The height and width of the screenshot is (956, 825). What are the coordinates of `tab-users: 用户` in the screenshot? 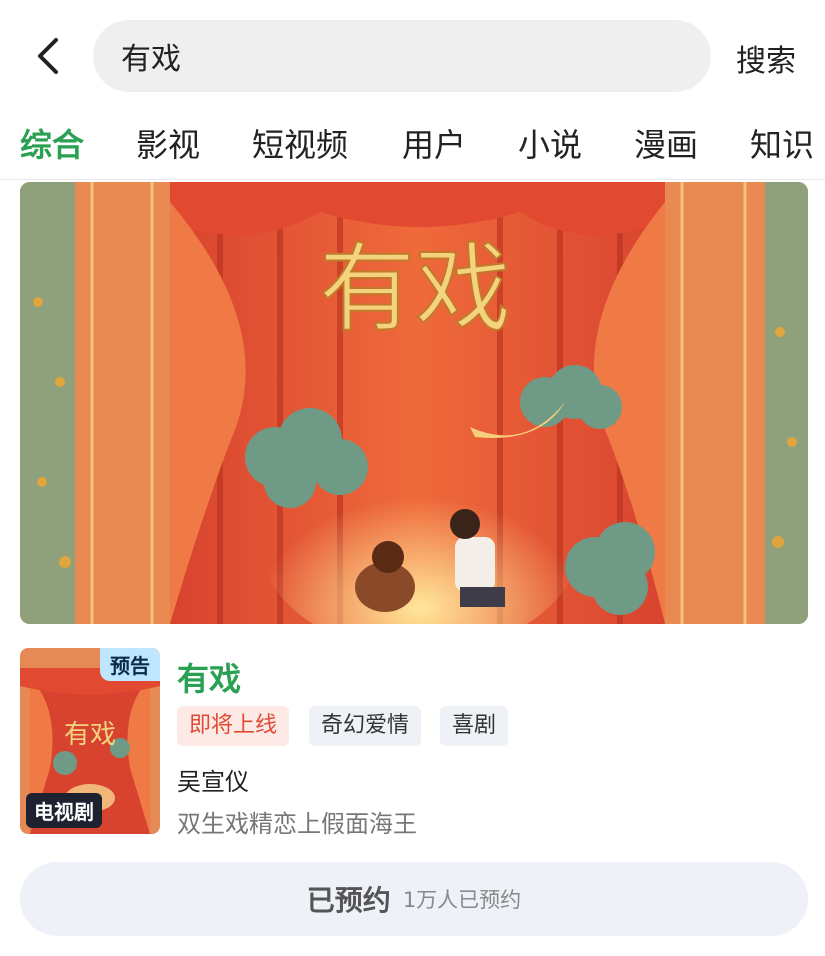 It's located at (434, 143).